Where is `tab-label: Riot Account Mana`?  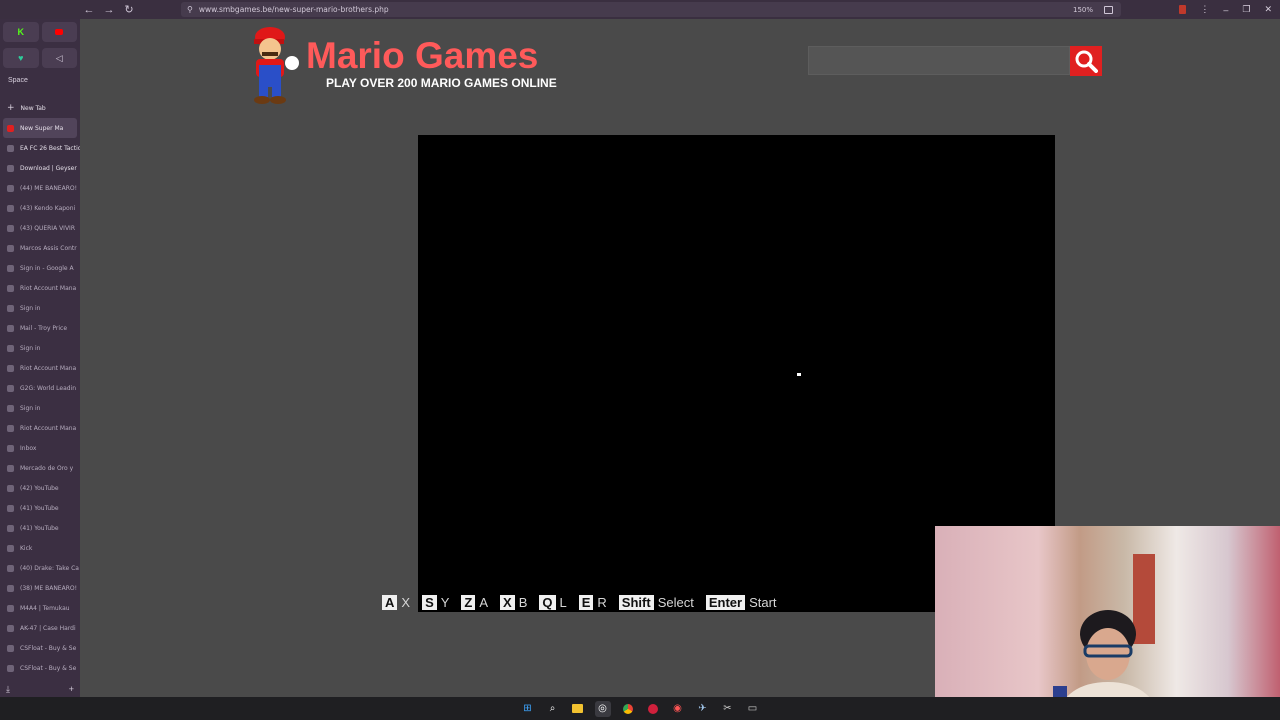
tab-label: Riot Account Mana is located at coordinates (48, 368).